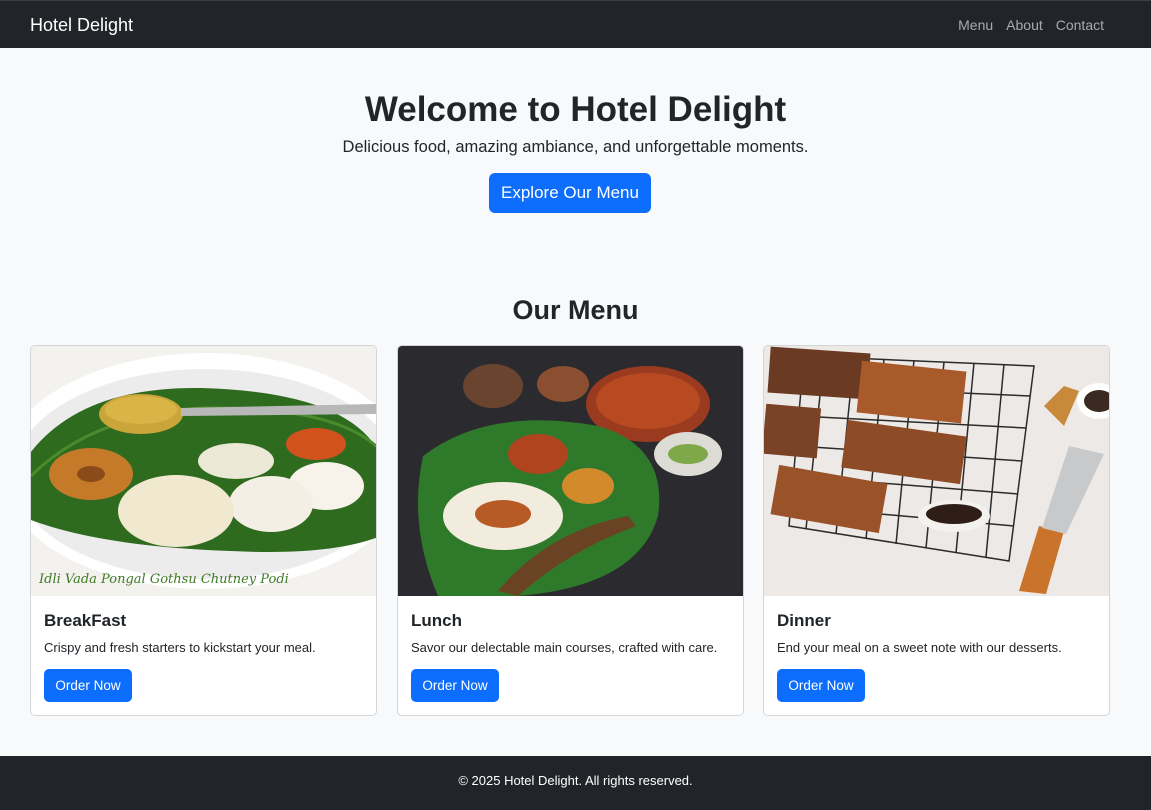  What do you see at coordinates (804, 620) in the screenshot?
I see `card-title: Dinner` at bounding box center [804, 620].